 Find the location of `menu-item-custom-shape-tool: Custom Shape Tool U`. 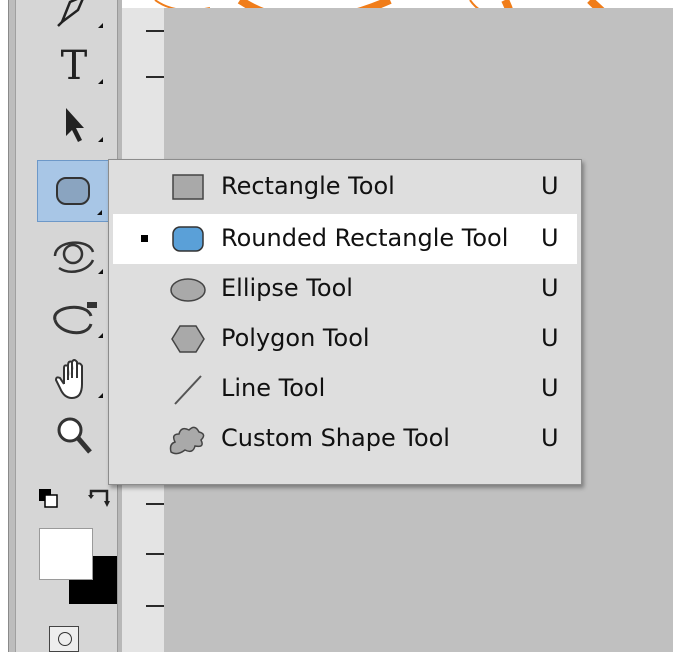

menu-item-custom-shape-tool: Custom Shape Tool U is located at coordinates (345, 439).